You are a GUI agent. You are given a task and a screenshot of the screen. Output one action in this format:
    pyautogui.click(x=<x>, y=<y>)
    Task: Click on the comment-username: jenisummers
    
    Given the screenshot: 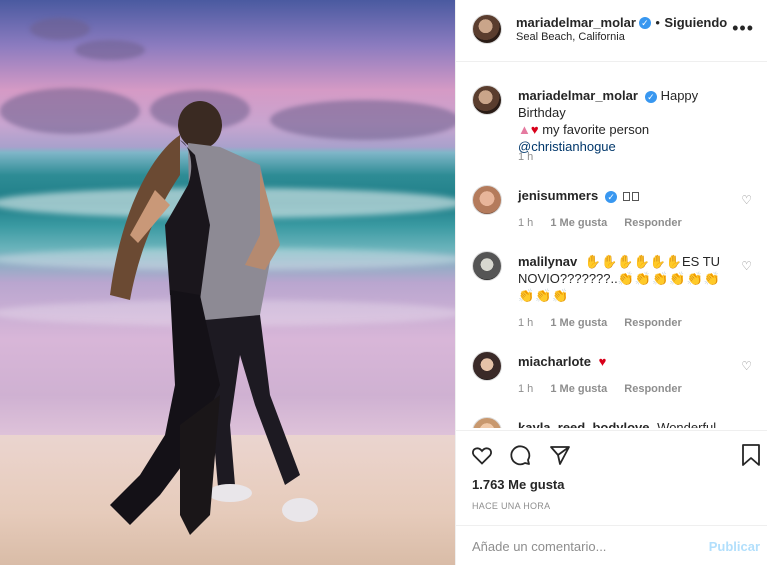 What is the action you would take?
    pyautogui.click(x=558, y=195)
    